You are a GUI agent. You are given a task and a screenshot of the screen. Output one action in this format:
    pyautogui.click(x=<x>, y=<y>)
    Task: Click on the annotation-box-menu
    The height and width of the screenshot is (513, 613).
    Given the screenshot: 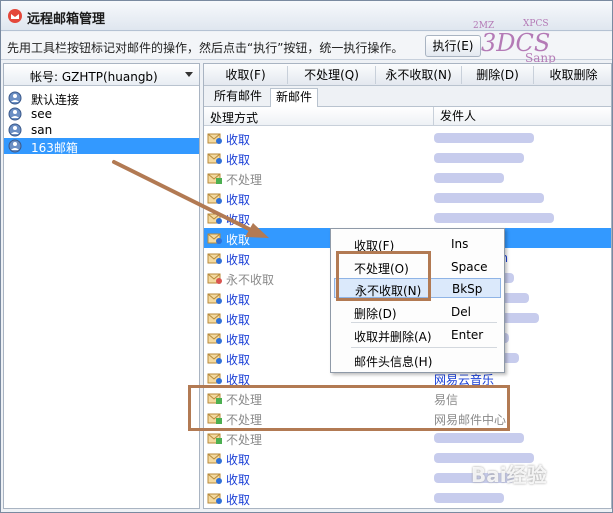 What is the action you would take?
    pyautogui.click(x=383, y=276)
    